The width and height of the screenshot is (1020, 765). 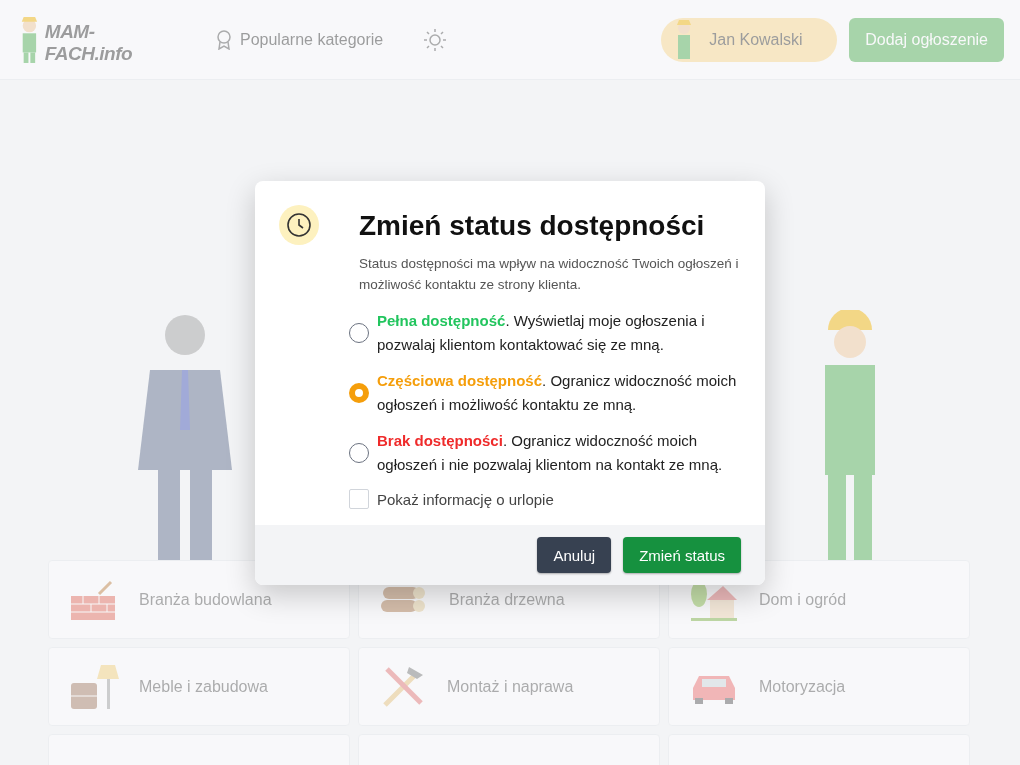 What do you see at coordinates (465, 499) in the screenshot?
I see `checkbox-label: Pokaż informację o urlopie` at bounding box center [465, 499].